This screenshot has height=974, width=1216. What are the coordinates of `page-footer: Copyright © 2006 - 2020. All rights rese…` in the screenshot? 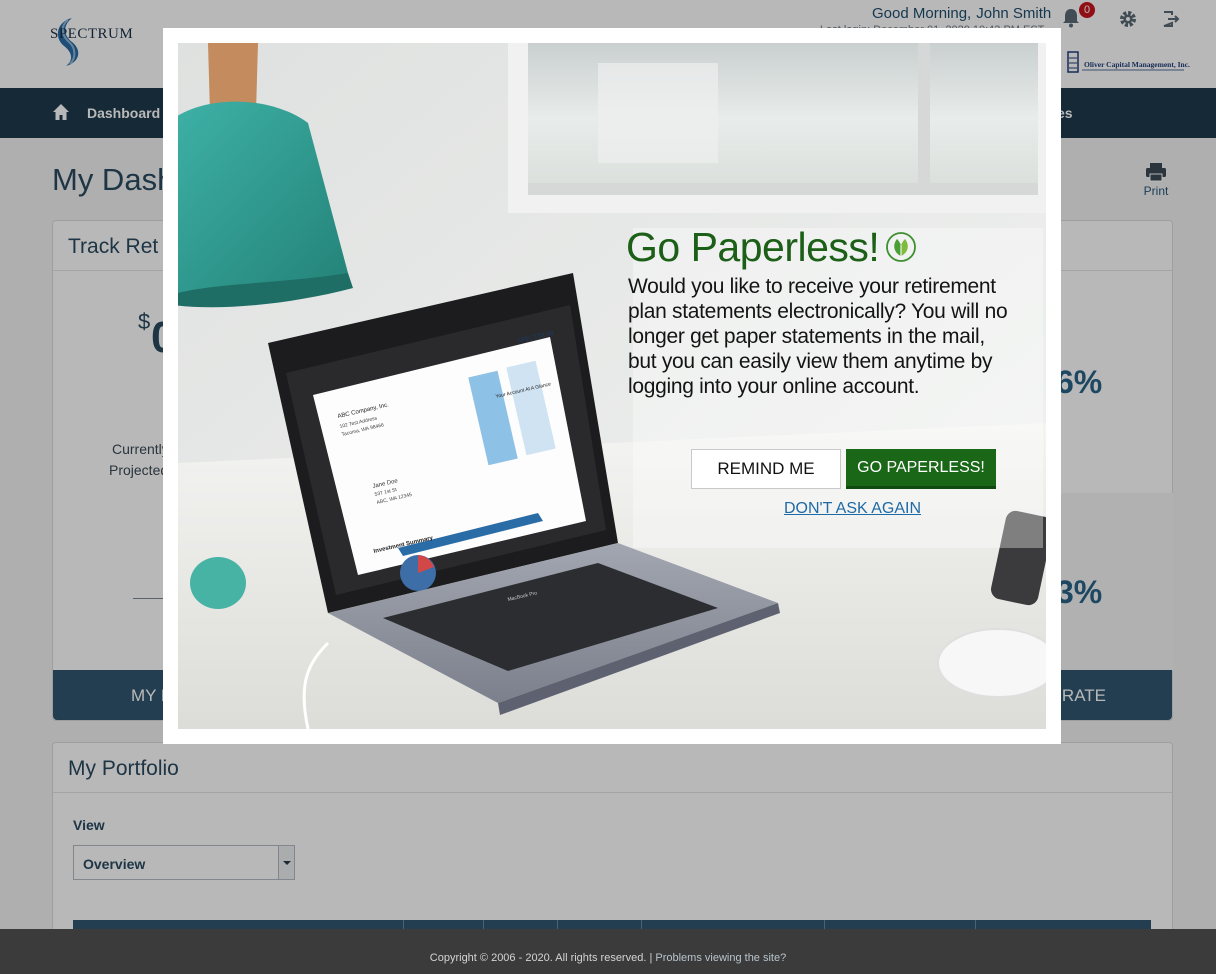 It's located at (608, 951).